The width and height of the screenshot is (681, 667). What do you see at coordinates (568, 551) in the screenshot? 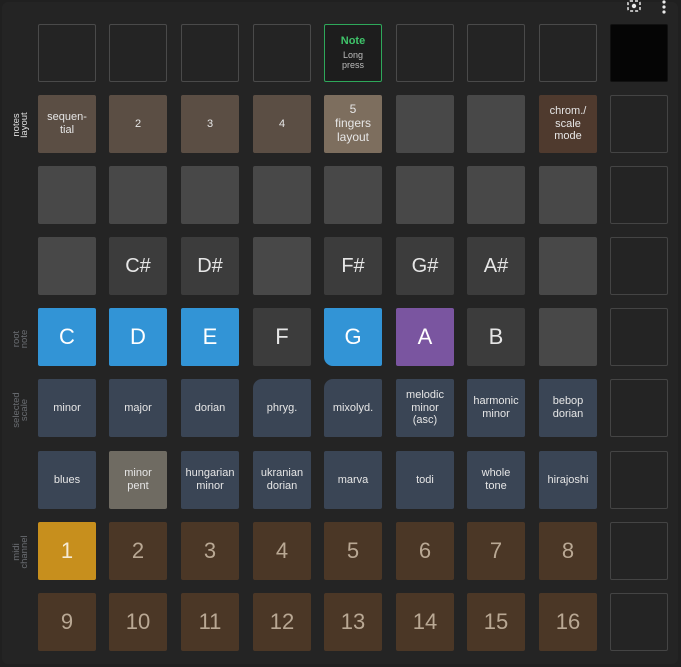
I see `midi-channel-8-button: 8` at bounding box center [568, 551].